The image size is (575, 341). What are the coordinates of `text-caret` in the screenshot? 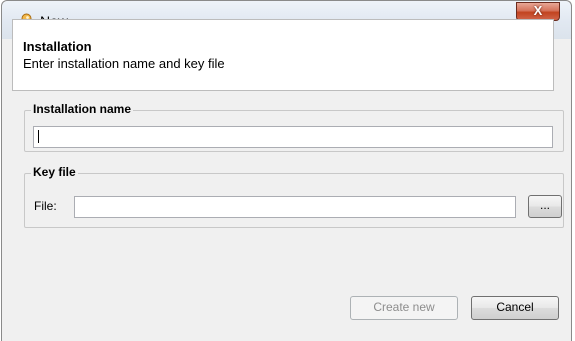 It's located at (38, 136).